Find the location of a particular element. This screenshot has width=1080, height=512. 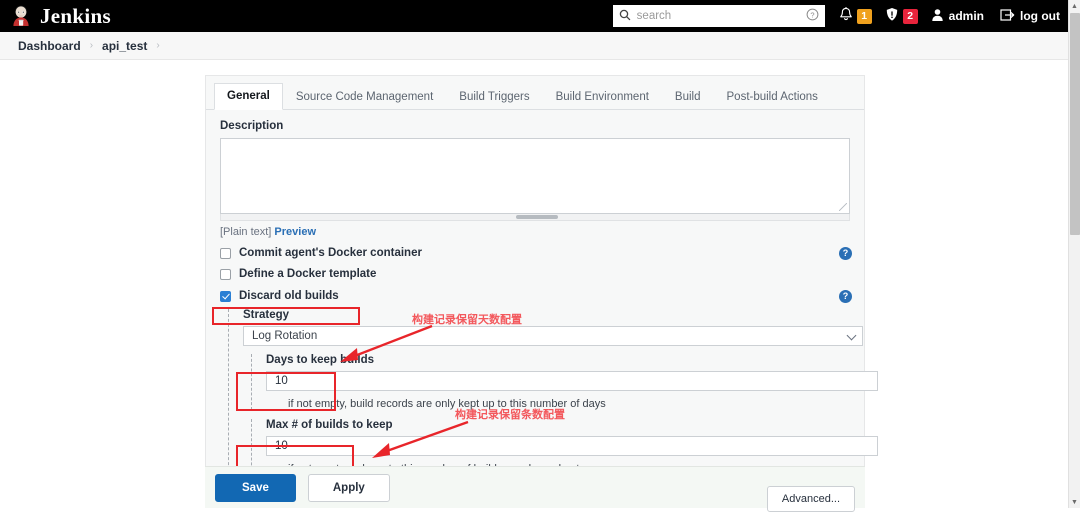

description-label: Description is located at coordinates (252, 126).